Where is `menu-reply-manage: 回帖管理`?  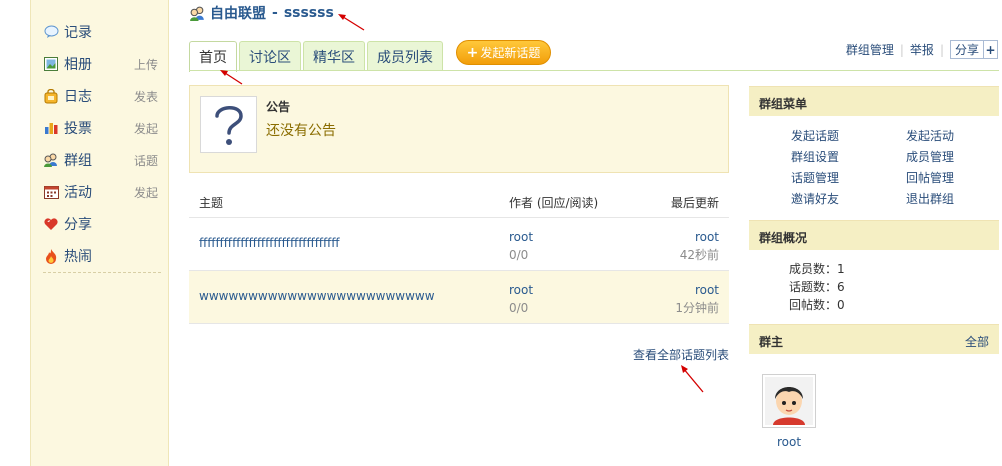 menu-reply-manage: 回帖管理 is located at coordinates (930, 177).